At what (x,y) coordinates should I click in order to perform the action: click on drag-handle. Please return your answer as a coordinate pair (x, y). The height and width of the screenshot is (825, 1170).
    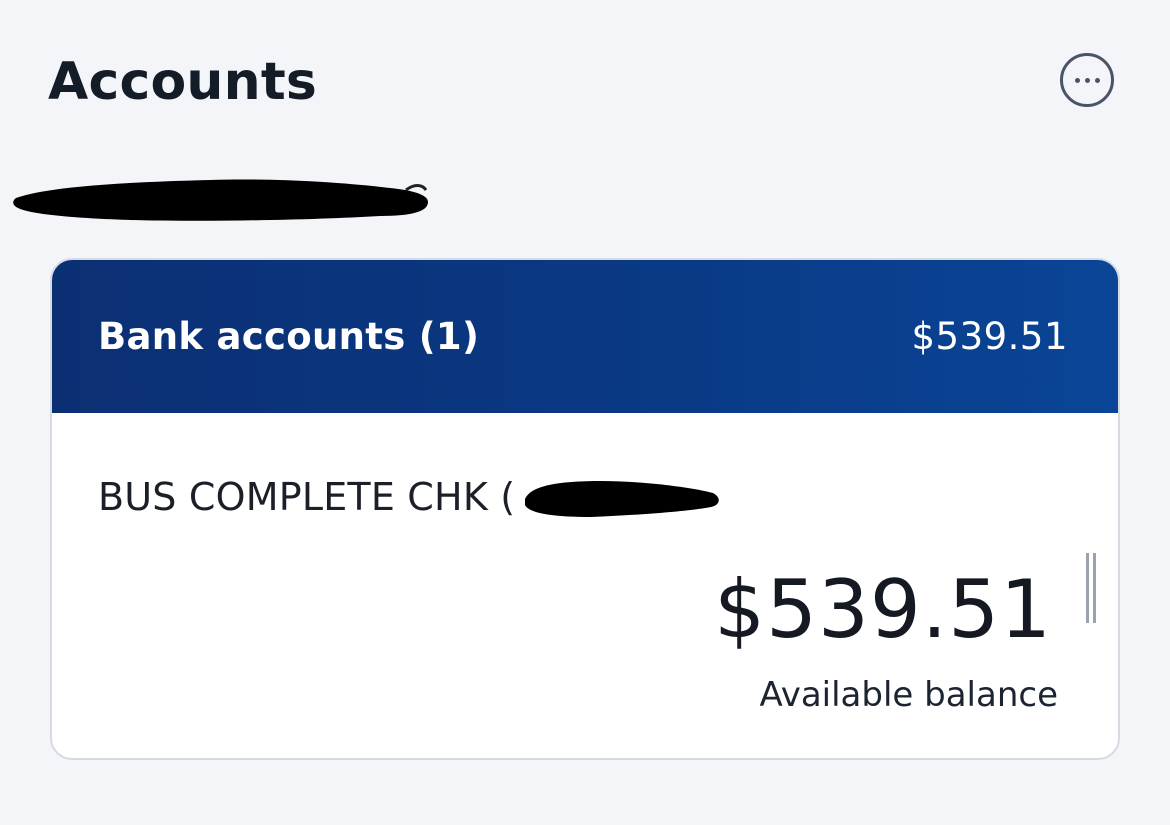
    Looking at the image, I should click on (1092, 588).